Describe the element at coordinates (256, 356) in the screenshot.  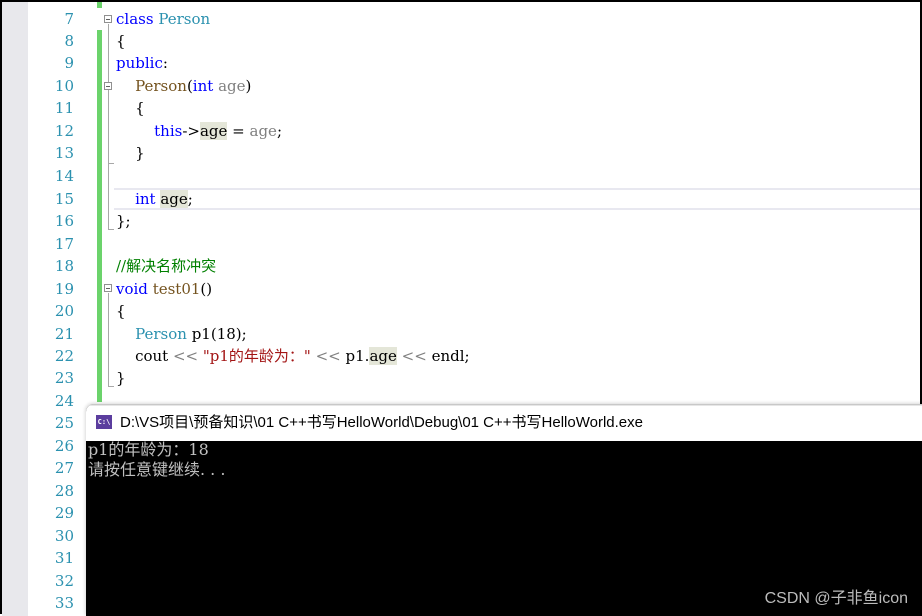
I see `string-literal: "p1的年龄为："` at that location.